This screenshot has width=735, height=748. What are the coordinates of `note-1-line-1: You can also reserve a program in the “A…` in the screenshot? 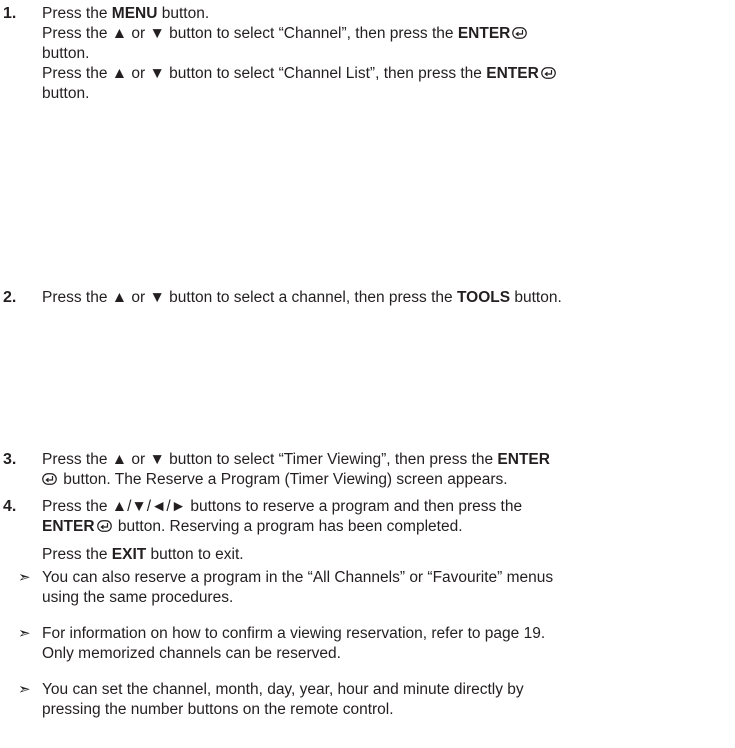 It's located at (298, 577).